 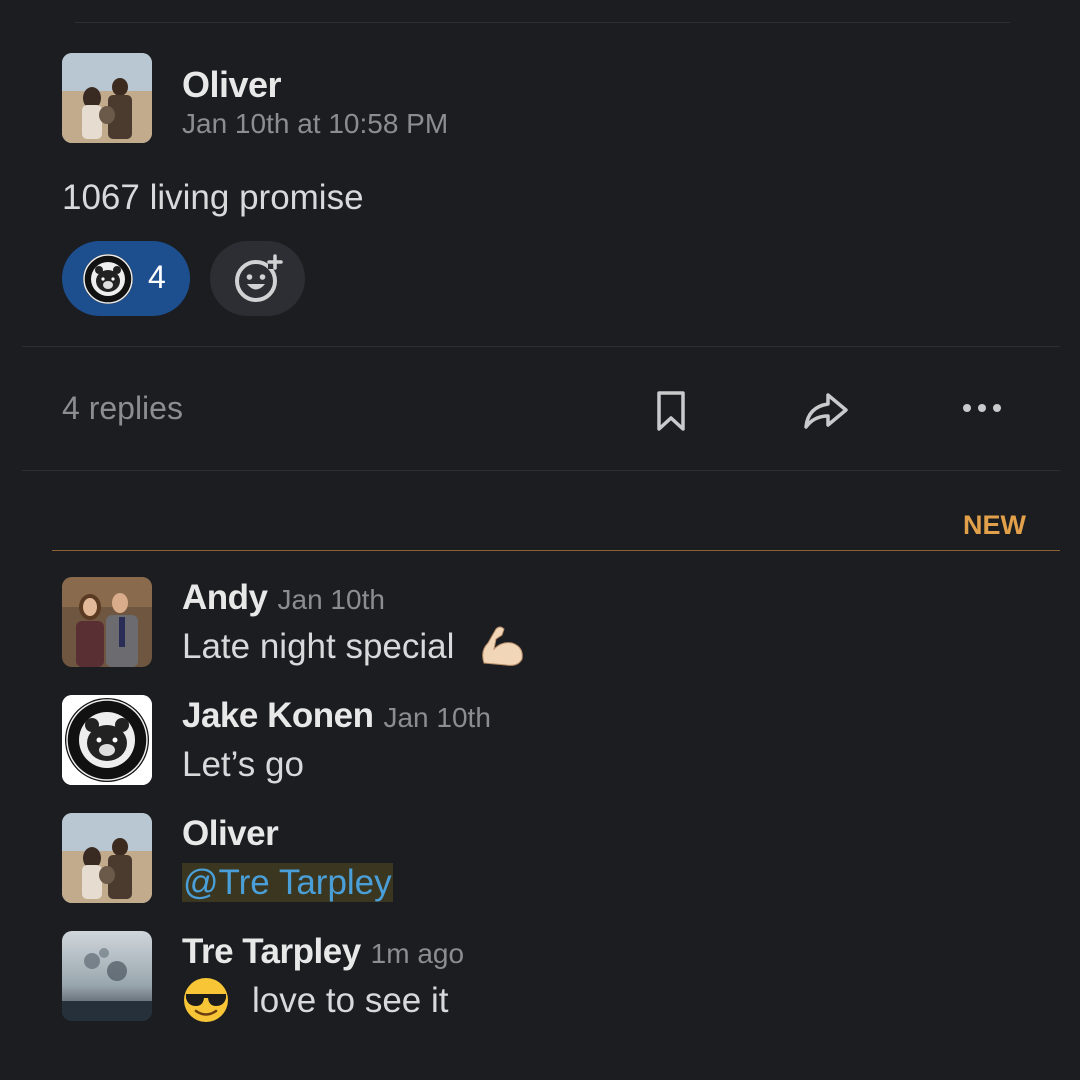 I want to click on jake-konen-avatar, so click(x=107, y=740).